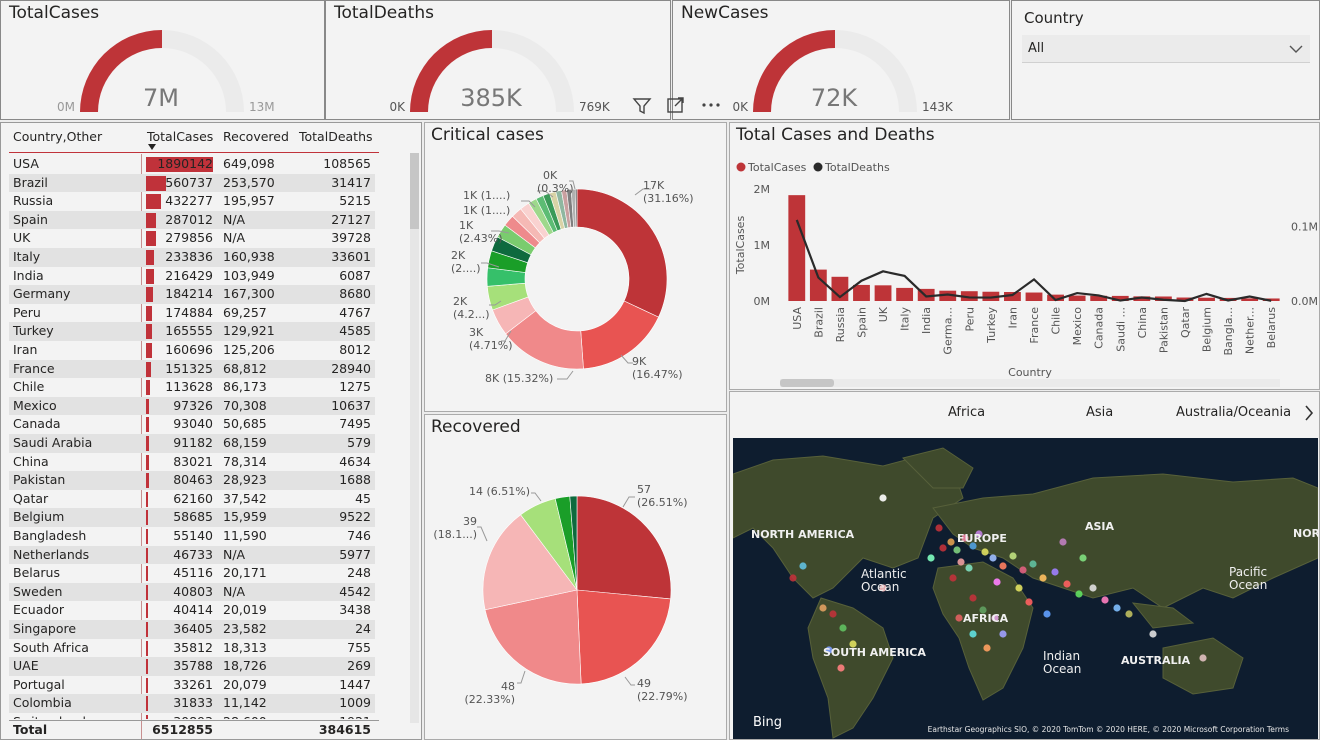 Image resolution: width=1320 pixels, height=740 pixels. Describe the element at coordinates (192, 331) in the screenshot. I see `table-row: Turkey 165555 129,921 4585` at that location.